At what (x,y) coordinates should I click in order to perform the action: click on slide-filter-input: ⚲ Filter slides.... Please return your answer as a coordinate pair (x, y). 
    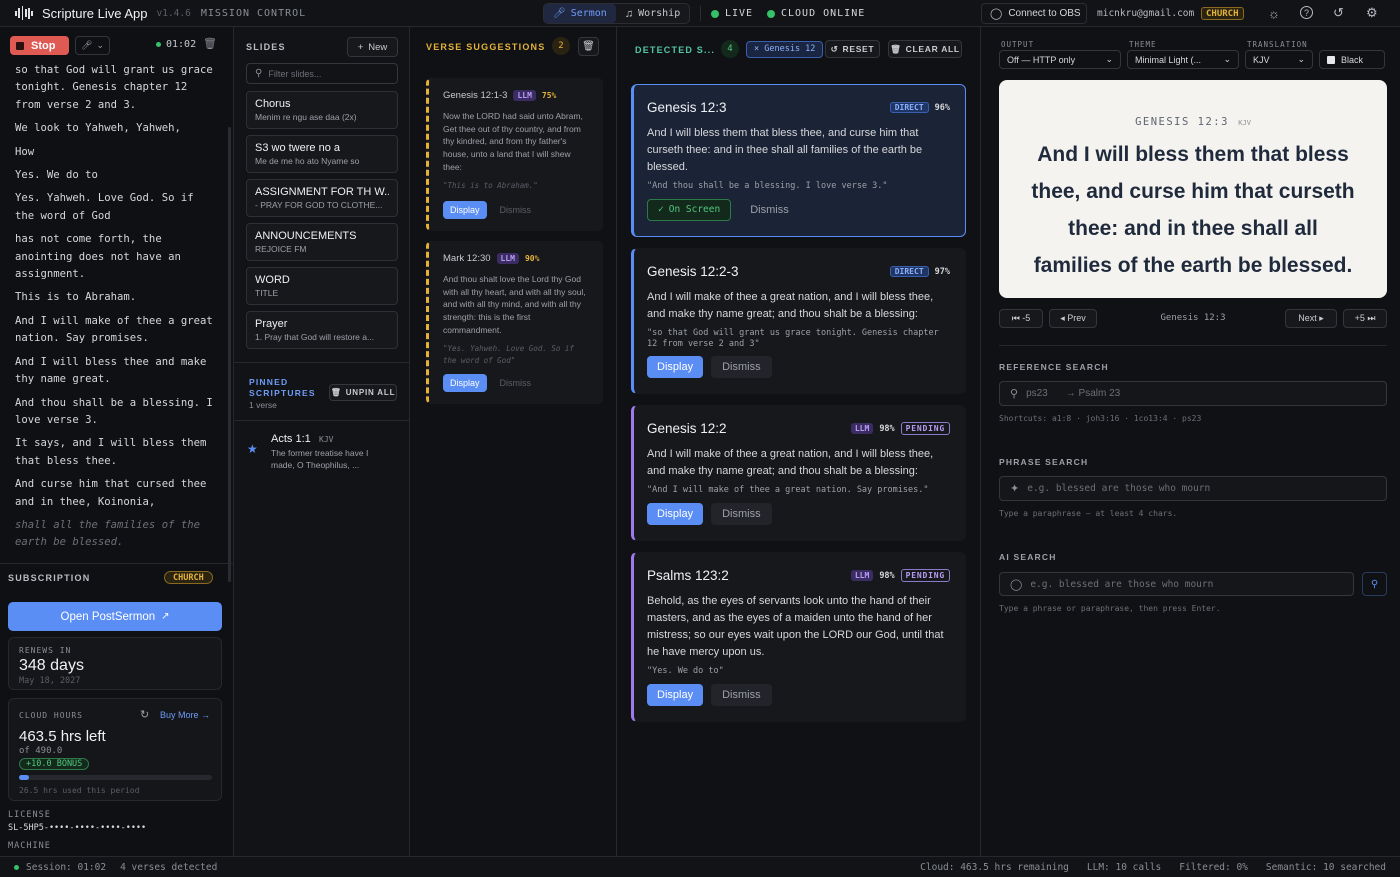
    Looking at the image, I should click on (322, 73).